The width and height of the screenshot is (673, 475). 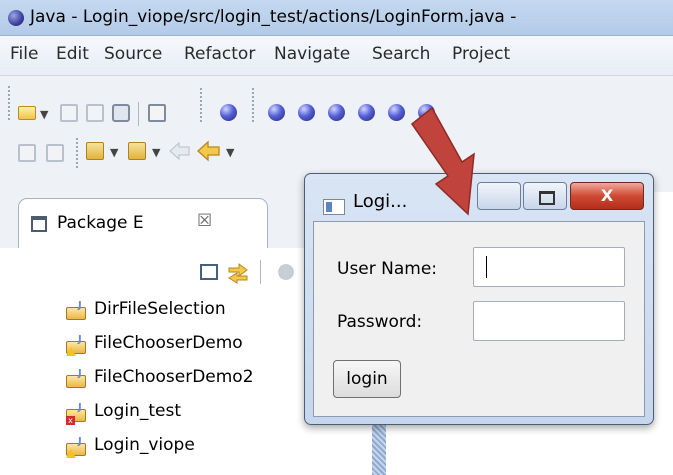 What do you see at coordinates (39, 224) in the screenshot?
I see `package-explorer-icon` at bounding box center [39, 224].